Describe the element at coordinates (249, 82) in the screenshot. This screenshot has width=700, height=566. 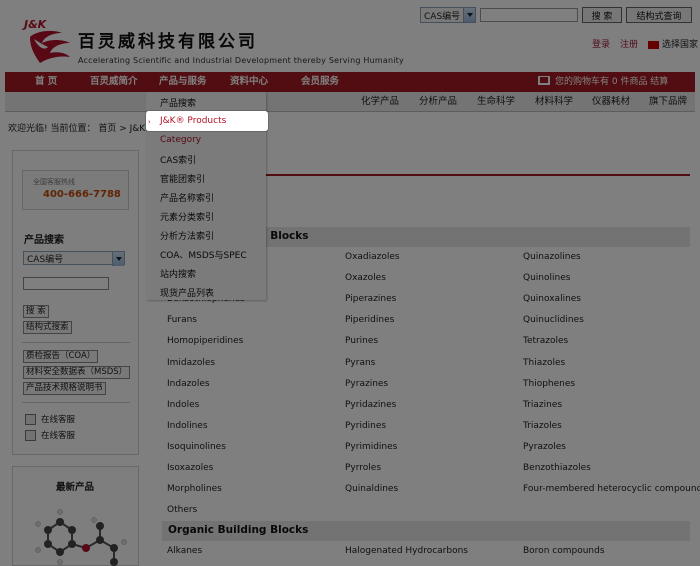
I see `nav-item-resources: 资料中心` at that location.